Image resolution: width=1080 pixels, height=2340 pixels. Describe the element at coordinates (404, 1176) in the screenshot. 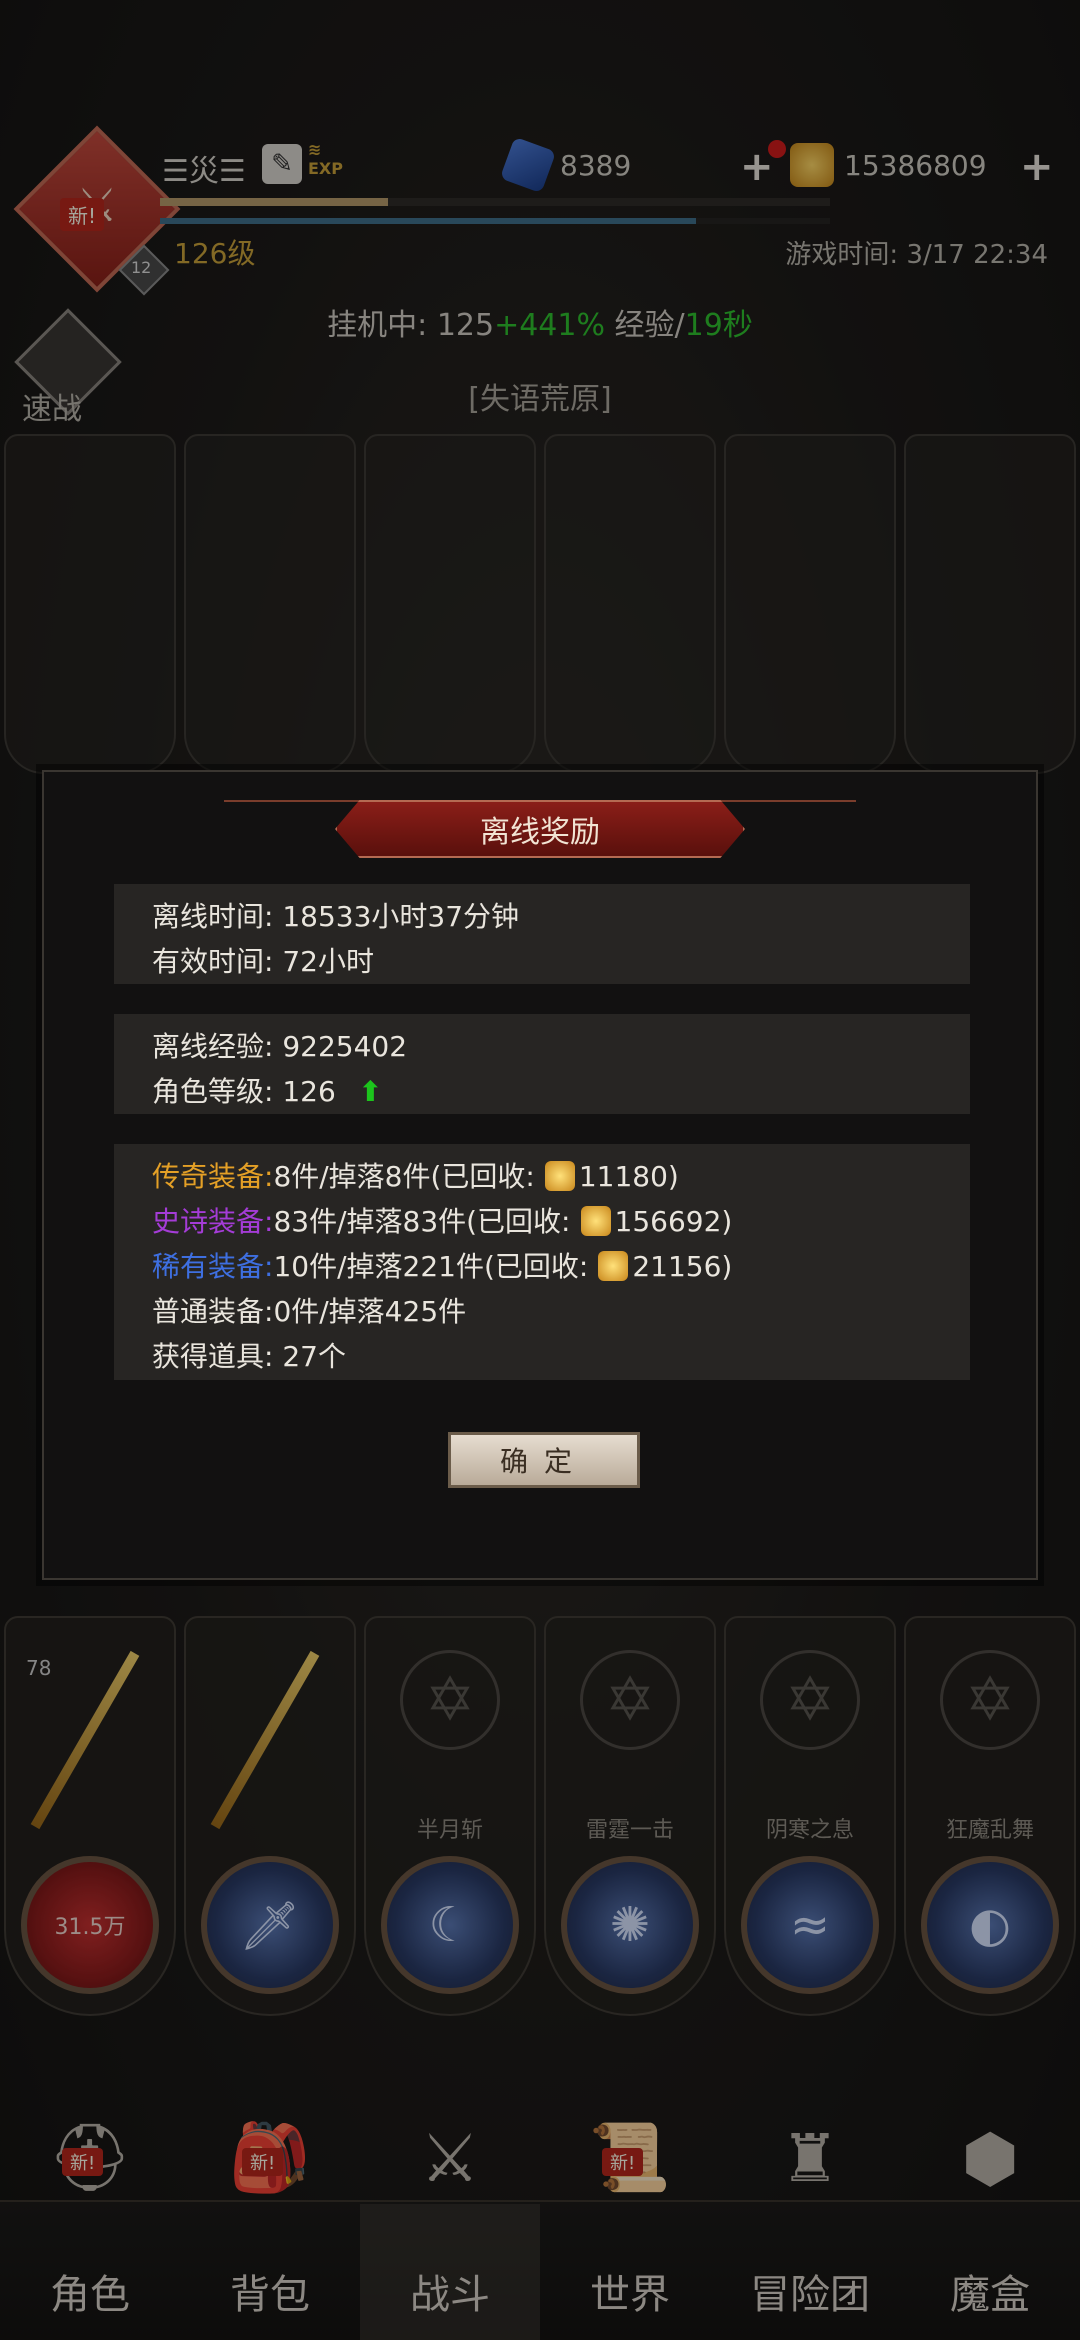

I see `legend-text: 8件/掉落8件(已回收:` at that location.